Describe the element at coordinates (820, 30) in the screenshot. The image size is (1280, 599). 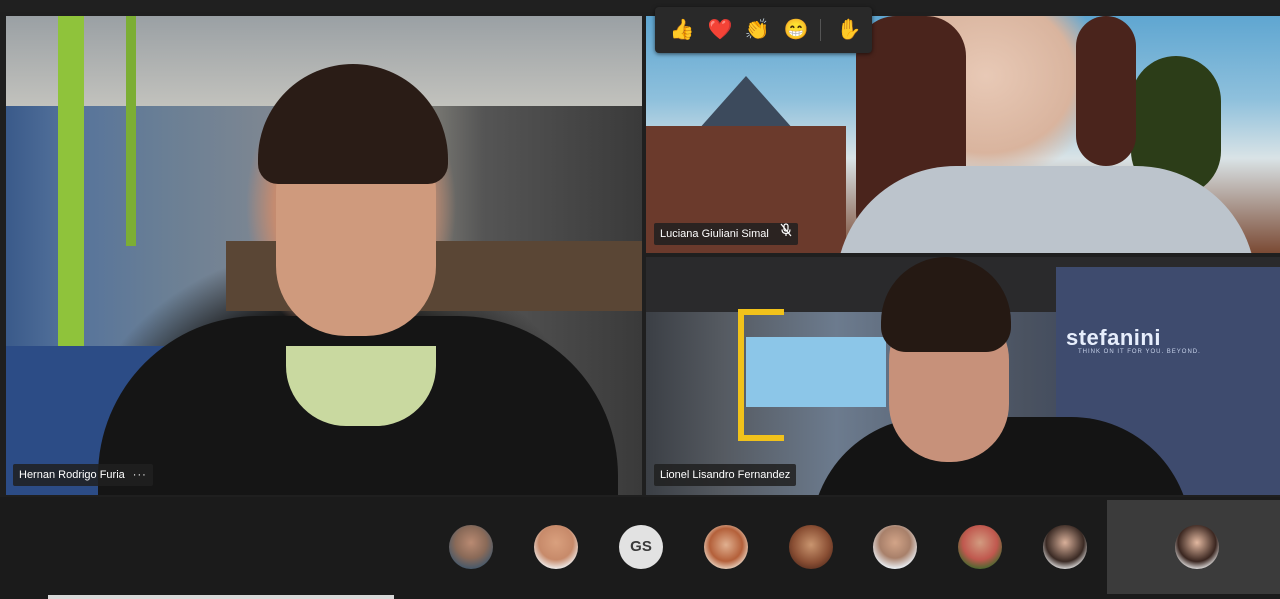
I see `reactions-divider` at that location.